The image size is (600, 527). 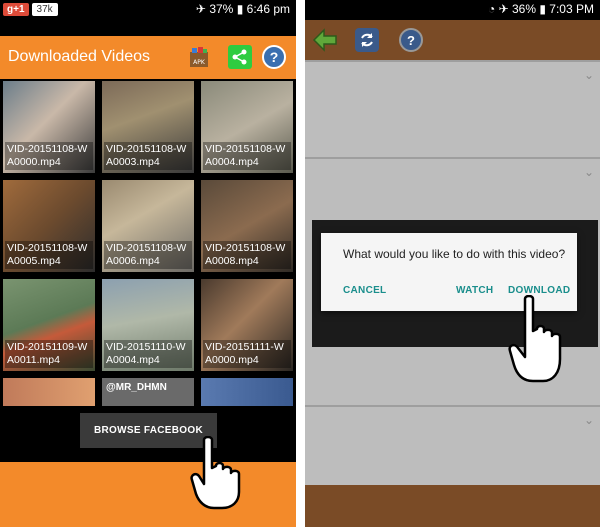 What do you see at coordinates (49, 226) in the screenshot?
I see `video-tile: VID-20151108-WA0005.mp4` at bounding box center [49, 226].